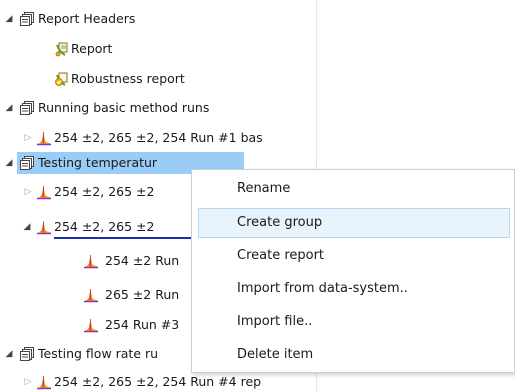  I want to click on tree-item-robustness-report: Robustness report, so click(158, 79).